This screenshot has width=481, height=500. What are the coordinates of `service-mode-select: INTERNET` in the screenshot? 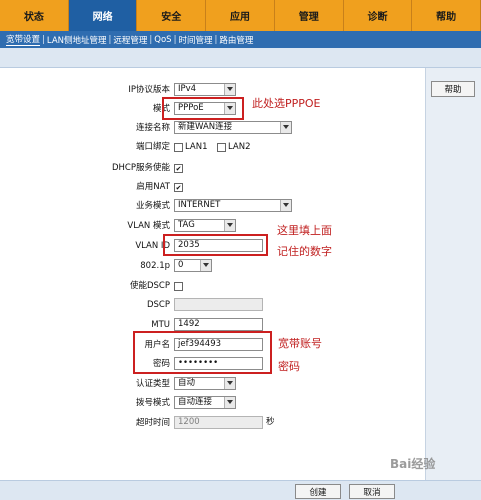 It's located at (233, 205).